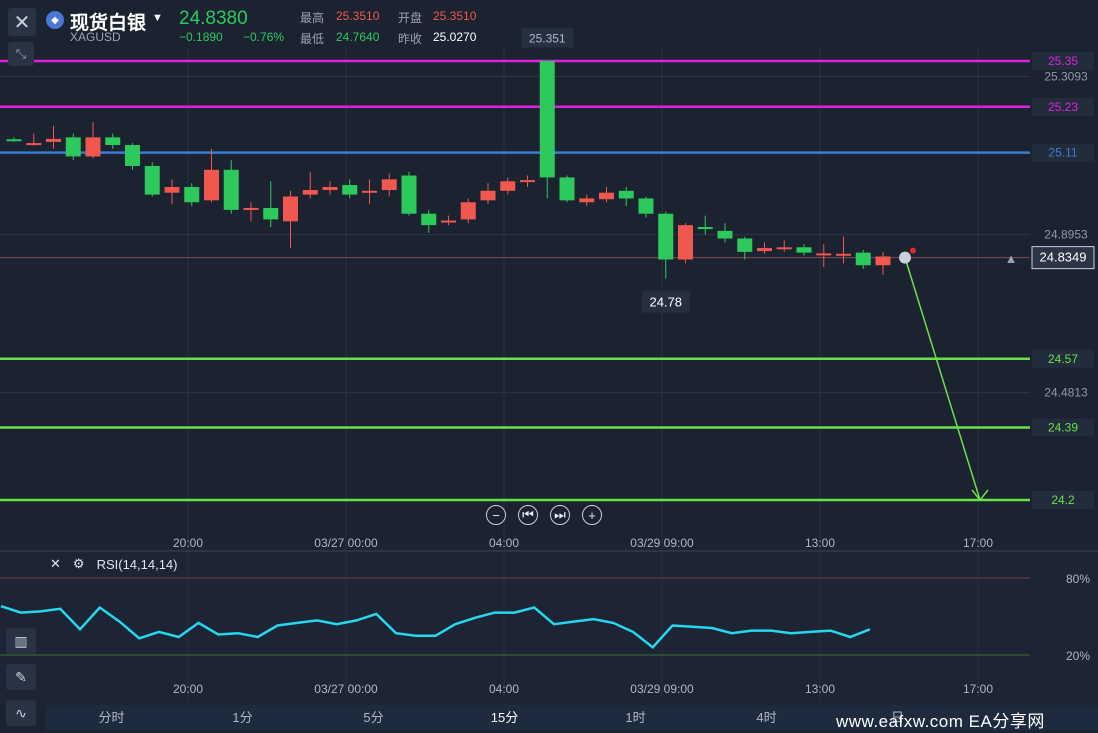  Describe the element at coordinates (157, 18) in the screenshot. I see `chevron-down-icon: ▼` at that location.